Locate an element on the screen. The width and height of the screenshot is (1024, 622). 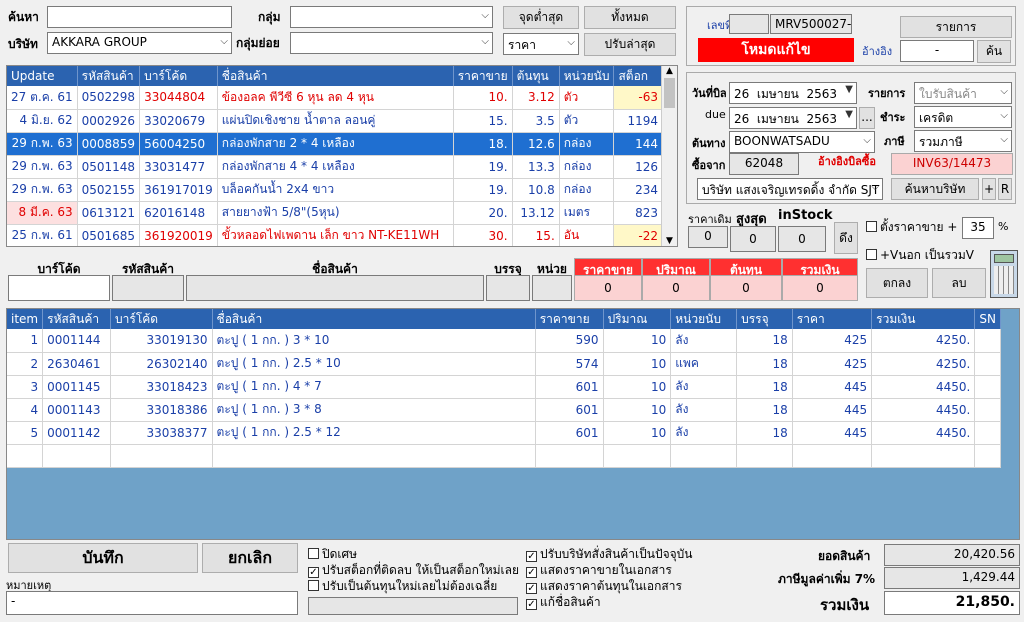
set-price-checkbox: ตั้งราคาขาย + is located at coordinates (911, 227).